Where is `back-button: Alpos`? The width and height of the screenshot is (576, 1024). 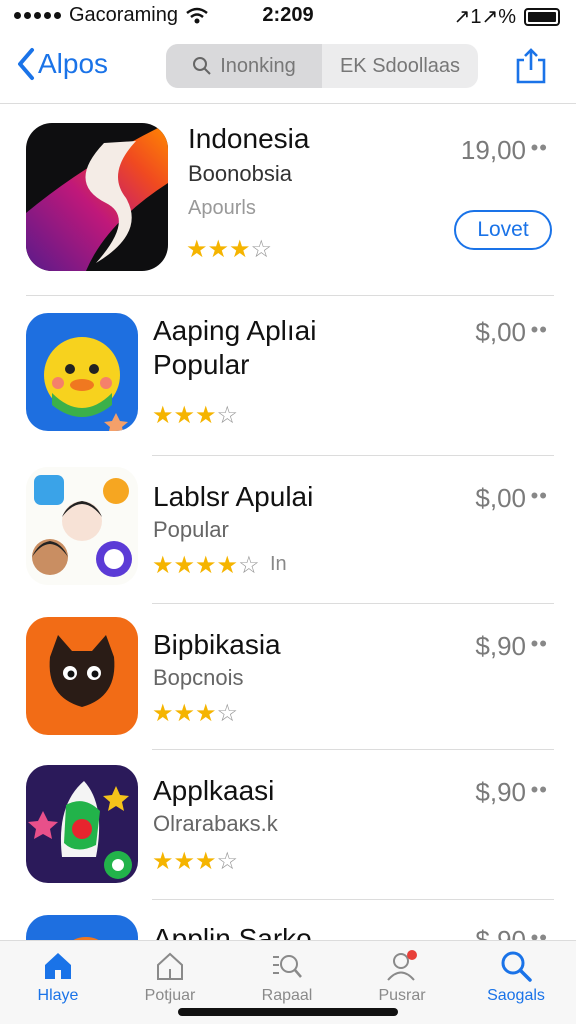
back-button: Alpos is located at coordinates (61, 64).